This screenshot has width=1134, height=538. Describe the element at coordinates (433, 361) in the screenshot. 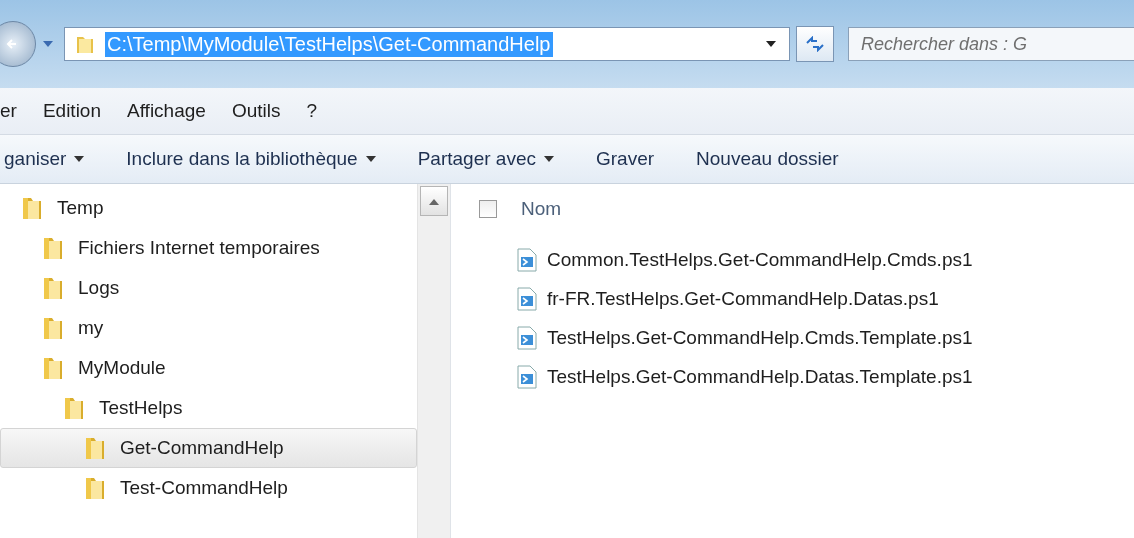

I see `scrollbar` at that location.